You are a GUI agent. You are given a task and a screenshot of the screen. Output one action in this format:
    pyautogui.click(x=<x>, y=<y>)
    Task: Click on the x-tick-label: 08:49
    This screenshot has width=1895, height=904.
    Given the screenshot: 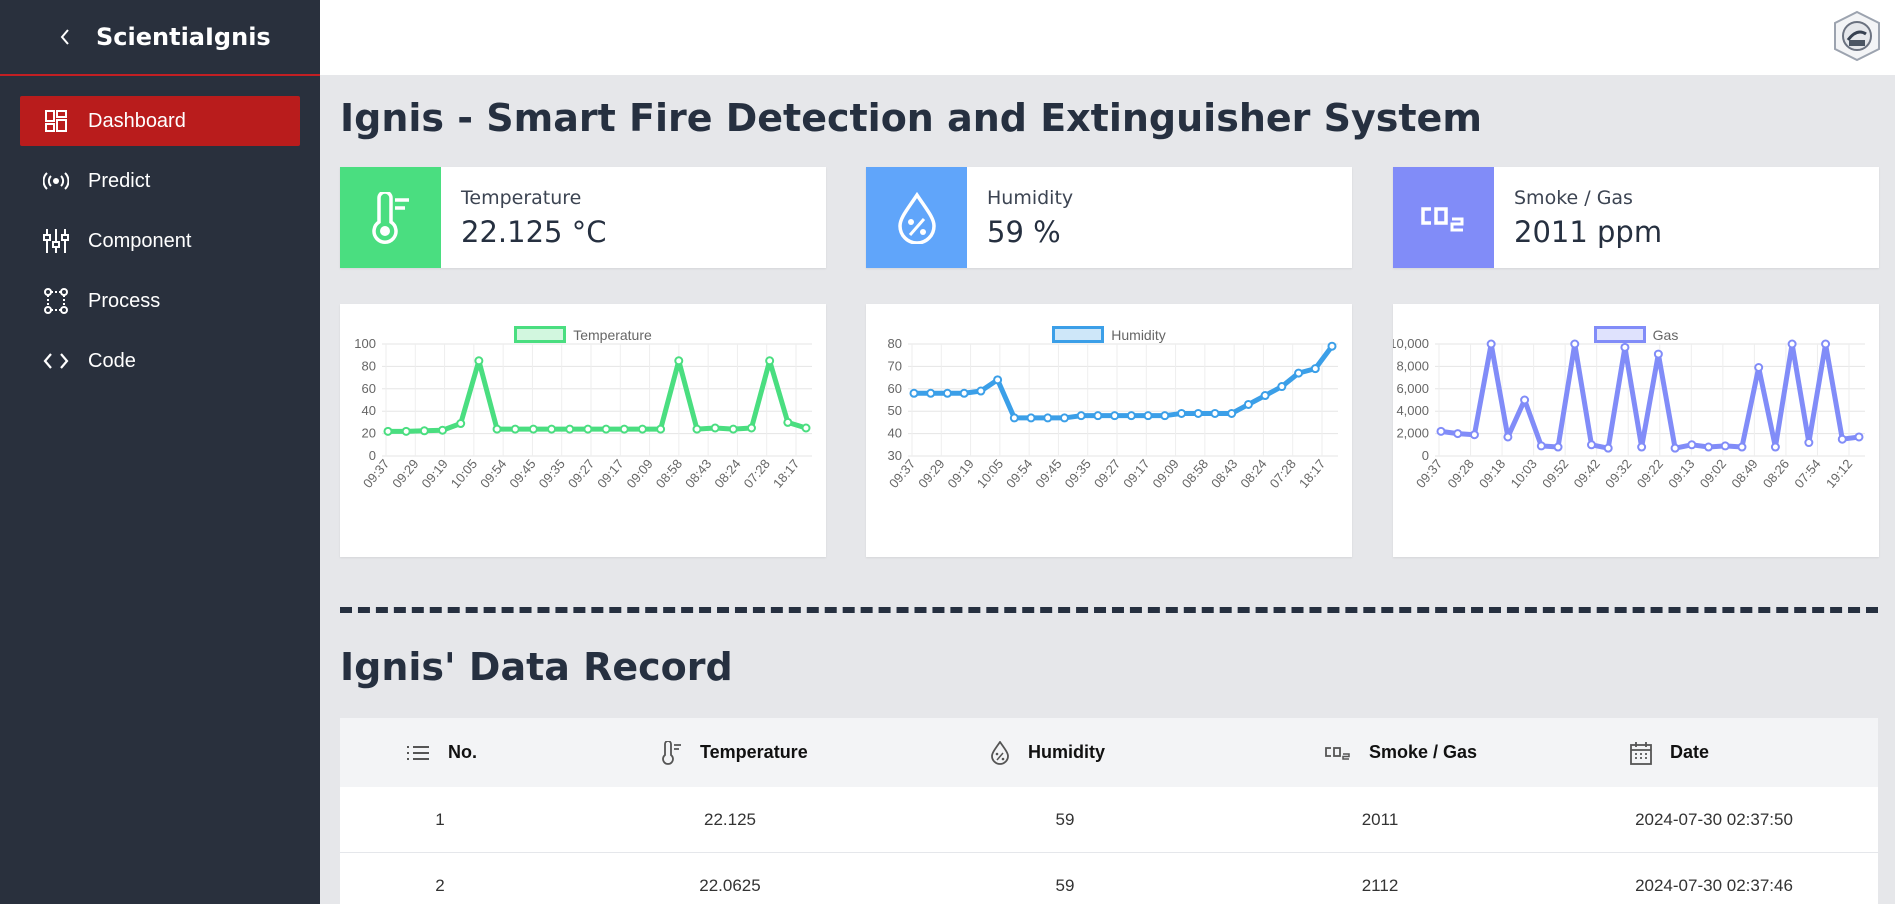 What is the action you would take?
    pyautogui.click(x=1744, y=473)
    